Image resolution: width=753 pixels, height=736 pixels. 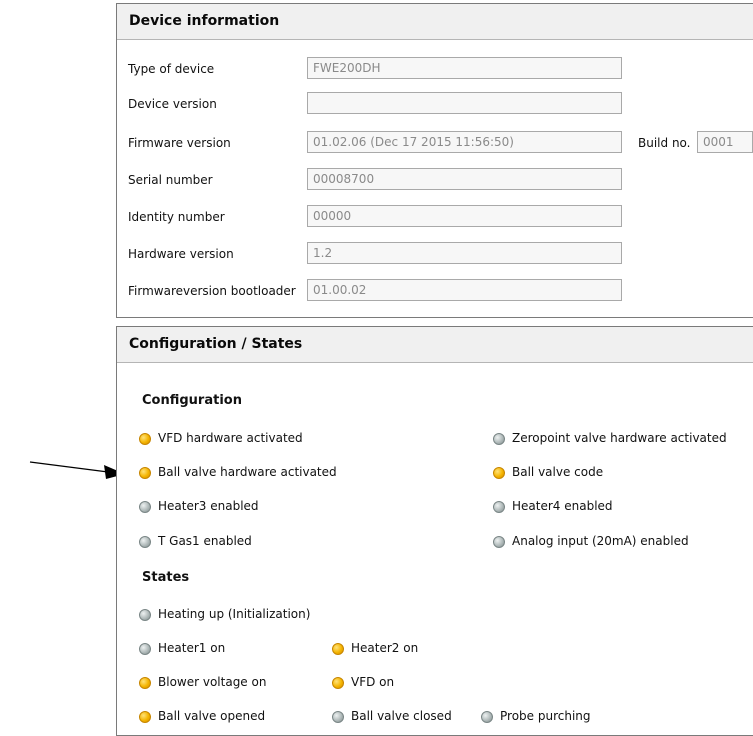 What do you see at coordinates (179, 143) in the screenshot?
I see `firmware-version-label: Firmware version` at bounding box center [179, 143].